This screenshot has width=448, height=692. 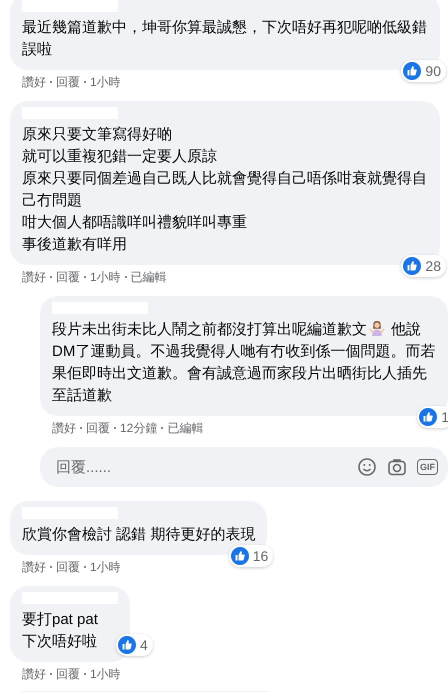 I want to click on comment-text: 段片未出街未比人鬧之前都沒打算出呢編道歉文 他說DM了運動員。不過我覺得人哋有冇收到係一個問題。而若果佢即時出文道歉。會有誠意過而家段片出晒街比人插先至話道歉, so click(x=244, y=362).